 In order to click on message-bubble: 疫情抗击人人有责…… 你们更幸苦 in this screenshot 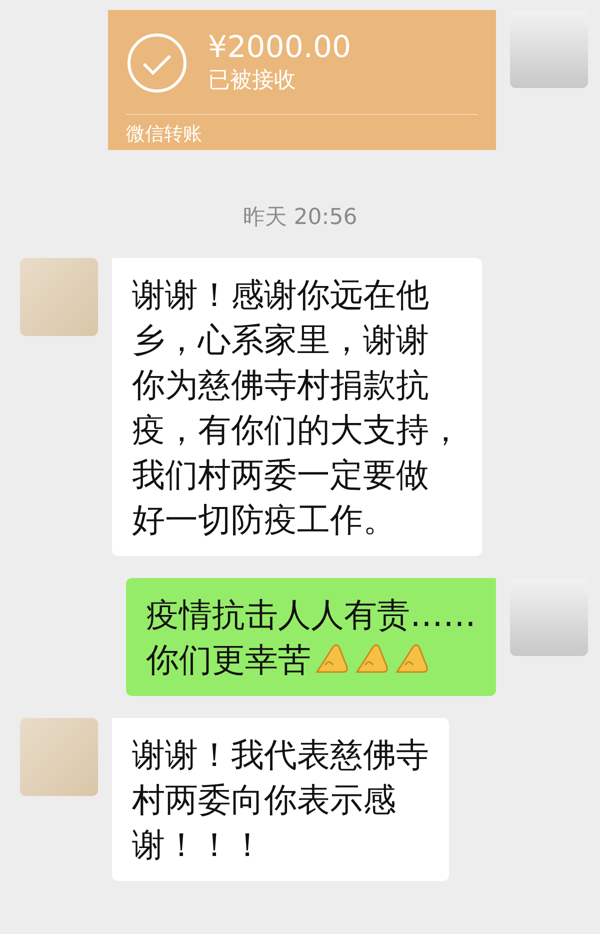, I will do `click(311, 637)`.